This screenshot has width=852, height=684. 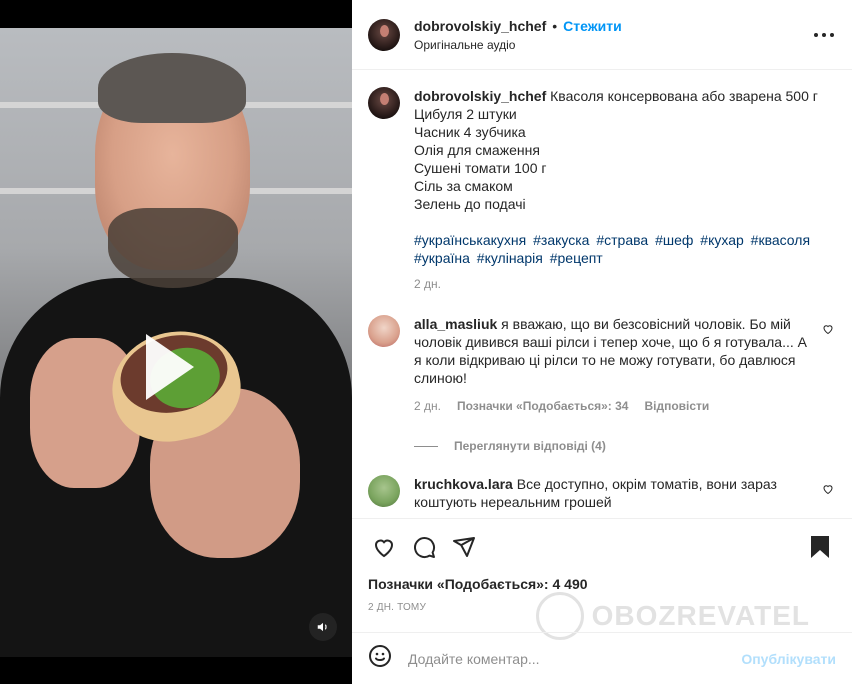 What do you see at coordinates (442, 258) in the screenshot?
I see `hashtag-link: #україна` at bounding box center [442, 258].